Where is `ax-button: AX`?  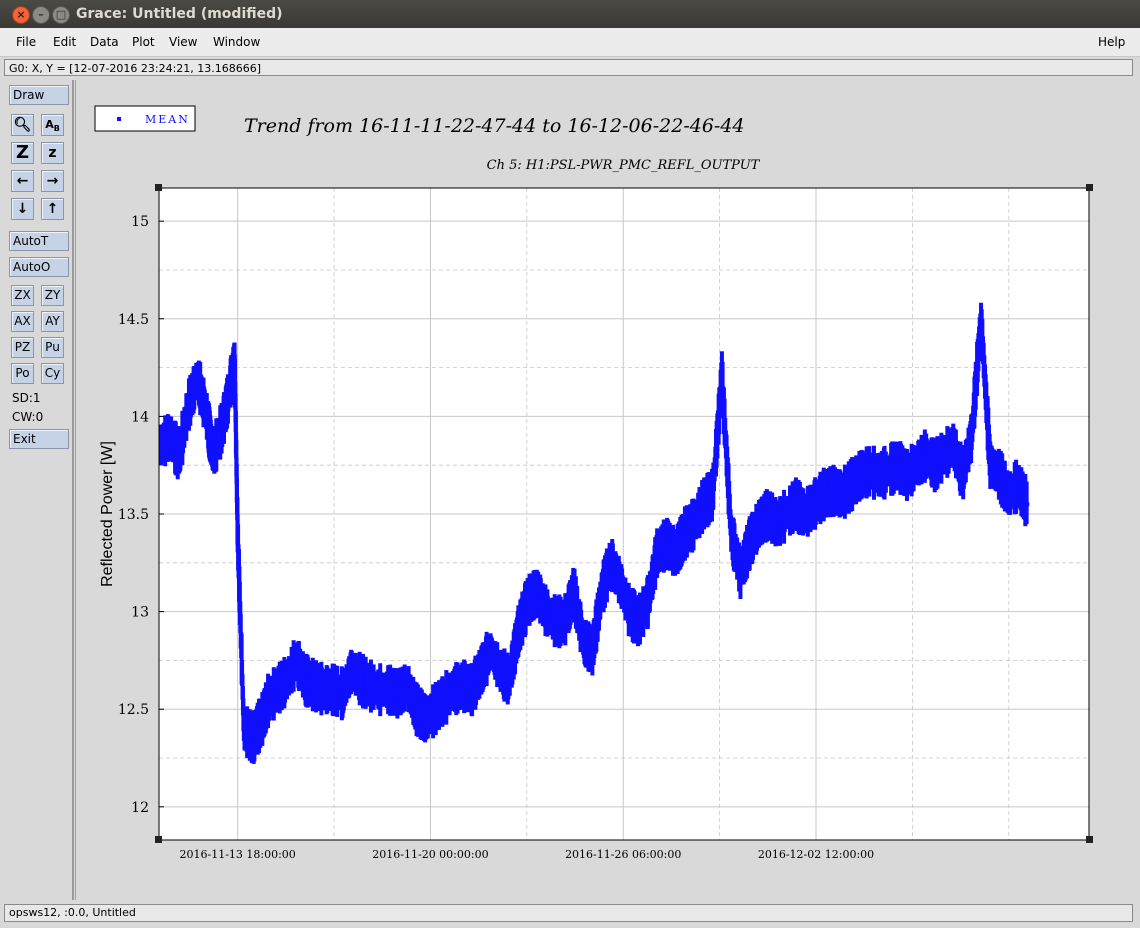
ax-button: AX is located at coordinates (22, 321).